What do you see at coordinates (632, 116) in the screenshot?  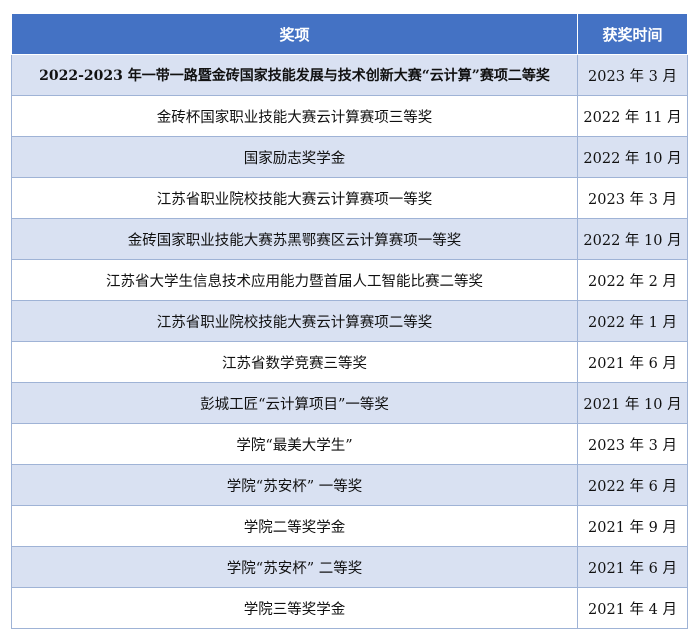 I see `award-time-cell: 2022 年 11 月` at bounding box center [632, 116].